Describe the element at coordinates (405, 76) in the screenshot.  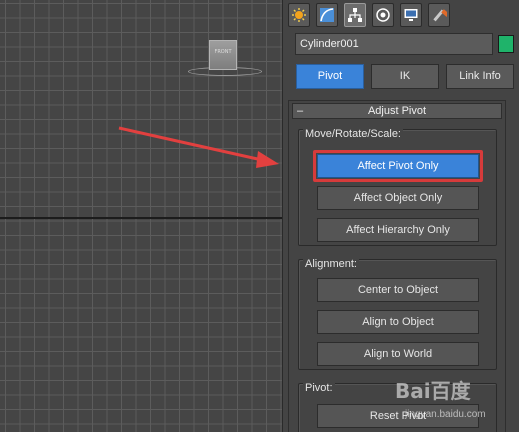
I see `ik-button: IK` at that location.